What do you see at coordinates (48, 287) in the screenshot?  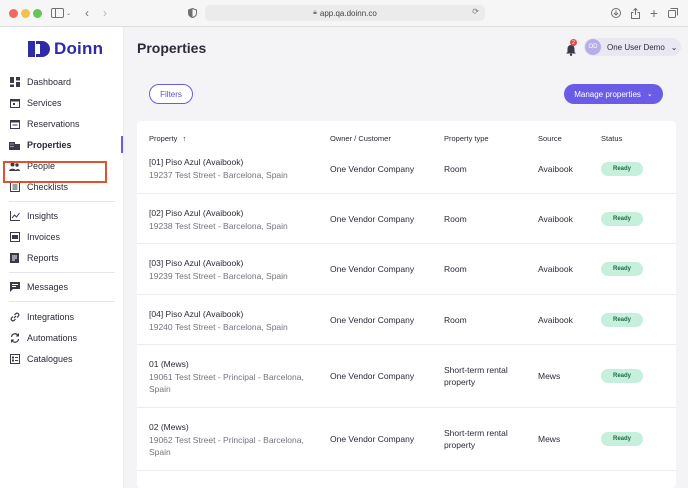 I see `sidebar-item-label: Messages` at bounding box center [48, 287].